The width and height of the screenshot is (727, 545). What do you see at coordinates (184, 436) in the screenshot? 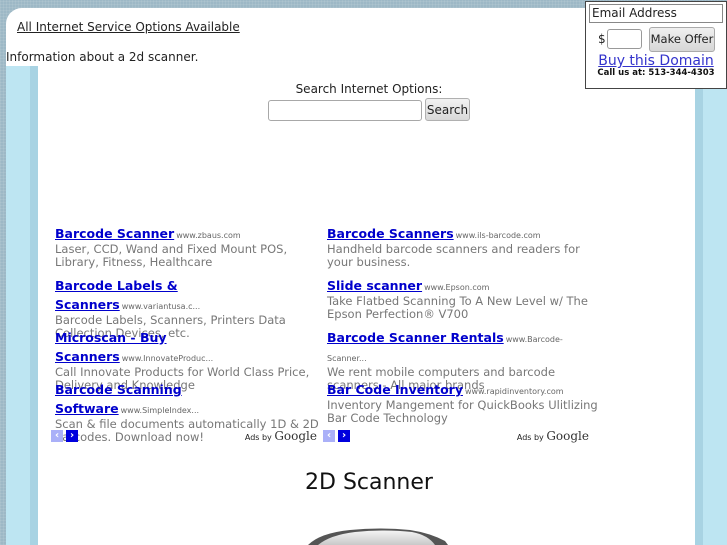
I see `ads-footer-left: ‹ › Ads by Google` at bounding box center [184, 436].